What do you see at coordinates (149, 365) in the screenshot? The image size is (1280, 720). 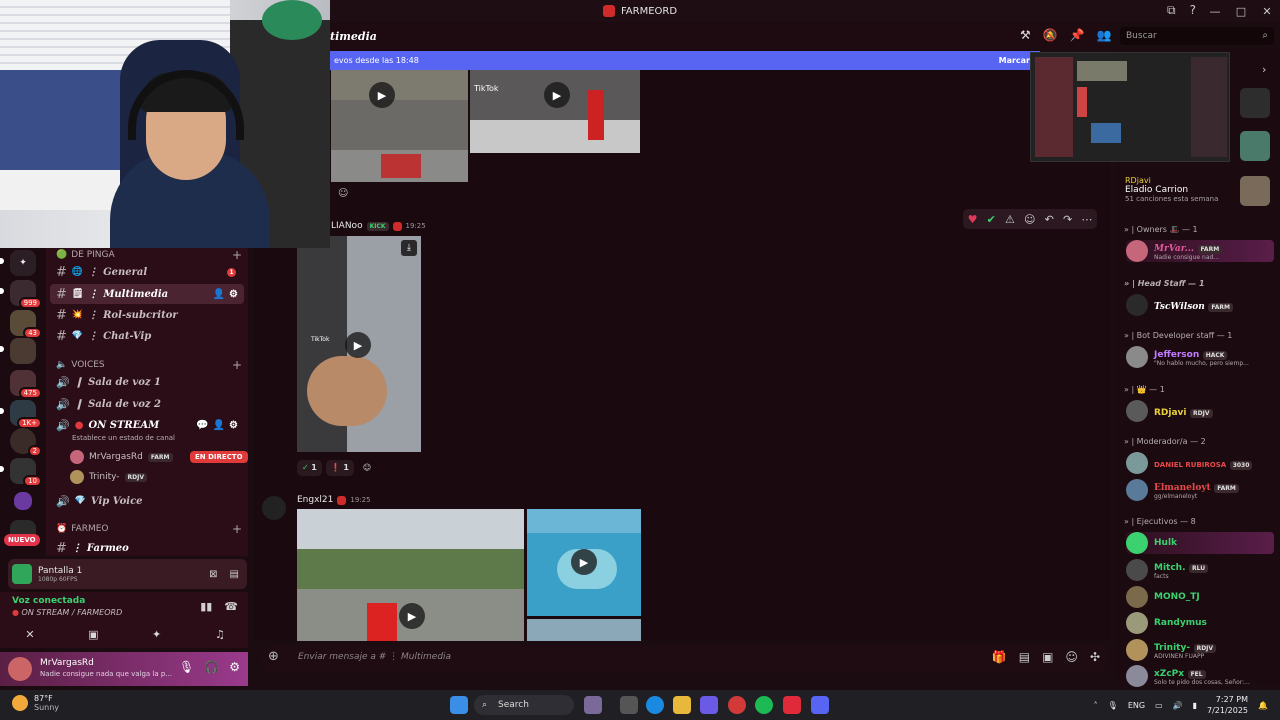 I see `category-voices: 🔈 VOICES +` at bounding box center [149, 365].